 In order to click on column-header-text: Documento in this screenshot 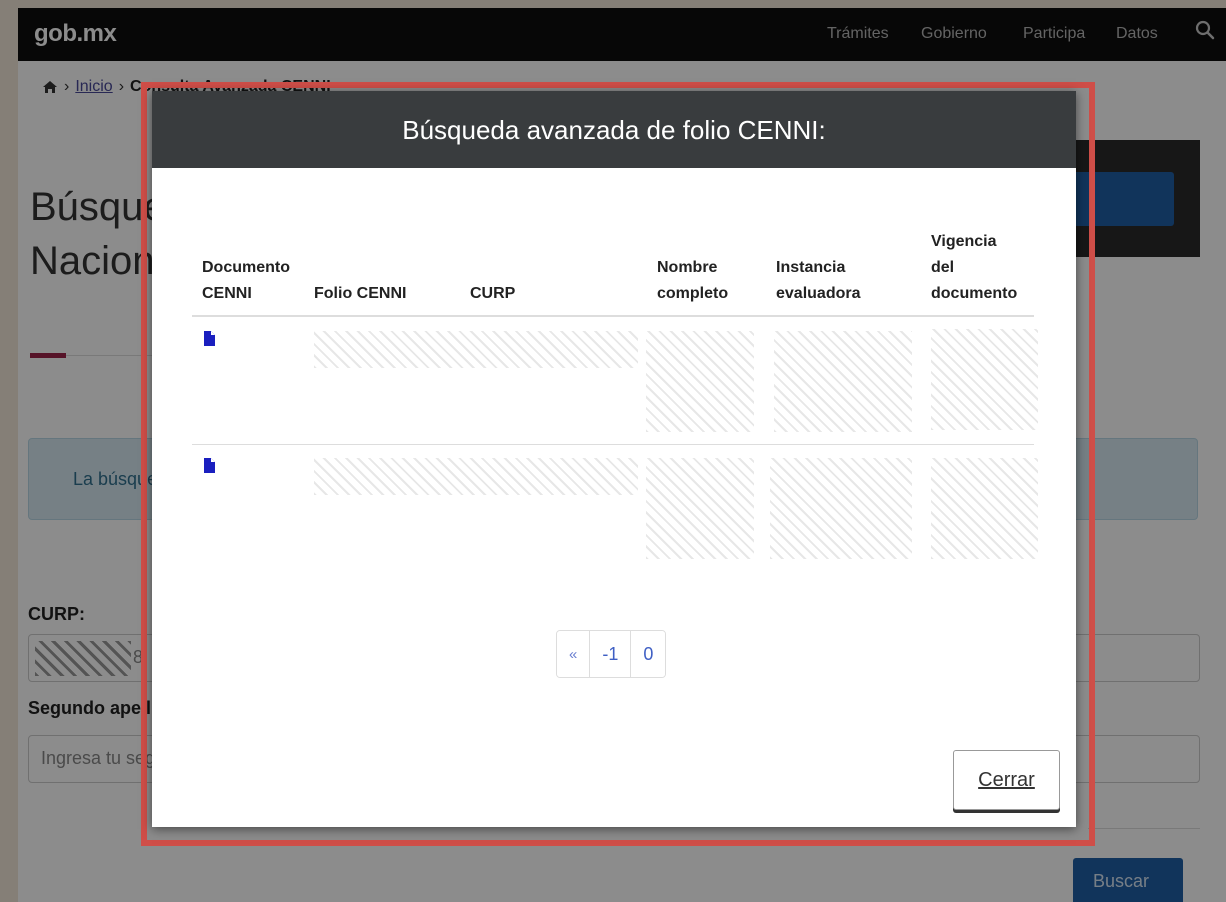, I will do `click(246, 267)`.